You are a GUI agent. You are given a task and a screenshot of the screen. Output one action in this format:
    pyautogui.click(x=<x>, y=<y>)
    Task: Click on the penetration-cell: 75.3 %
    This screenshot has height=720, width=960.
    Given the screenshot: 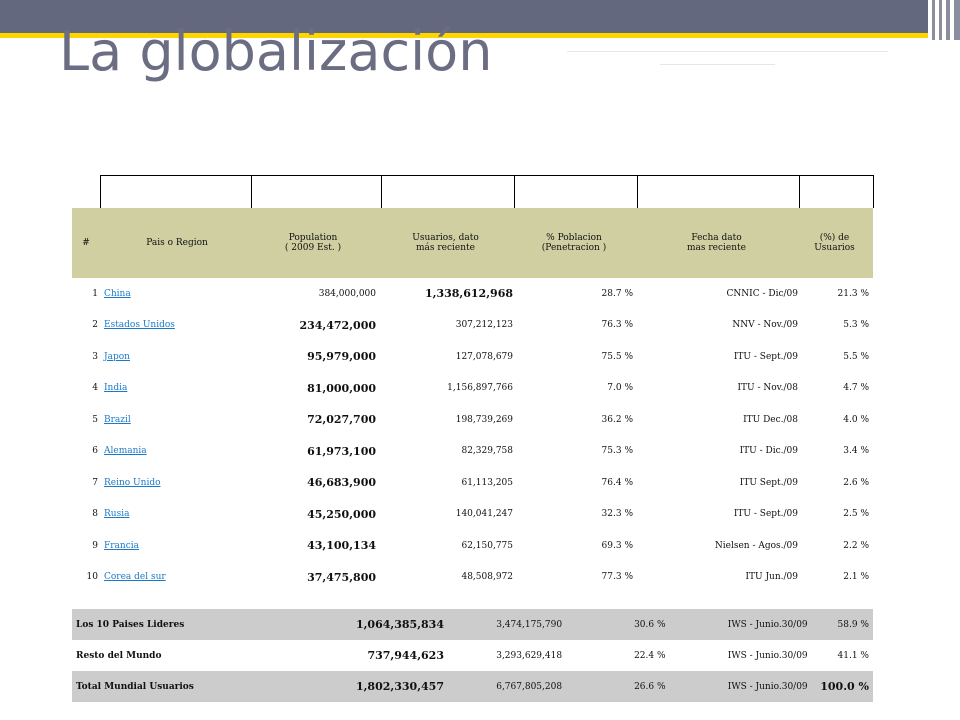 What is the action you would take?
    pyautogui.click(x=617, y=451)
    